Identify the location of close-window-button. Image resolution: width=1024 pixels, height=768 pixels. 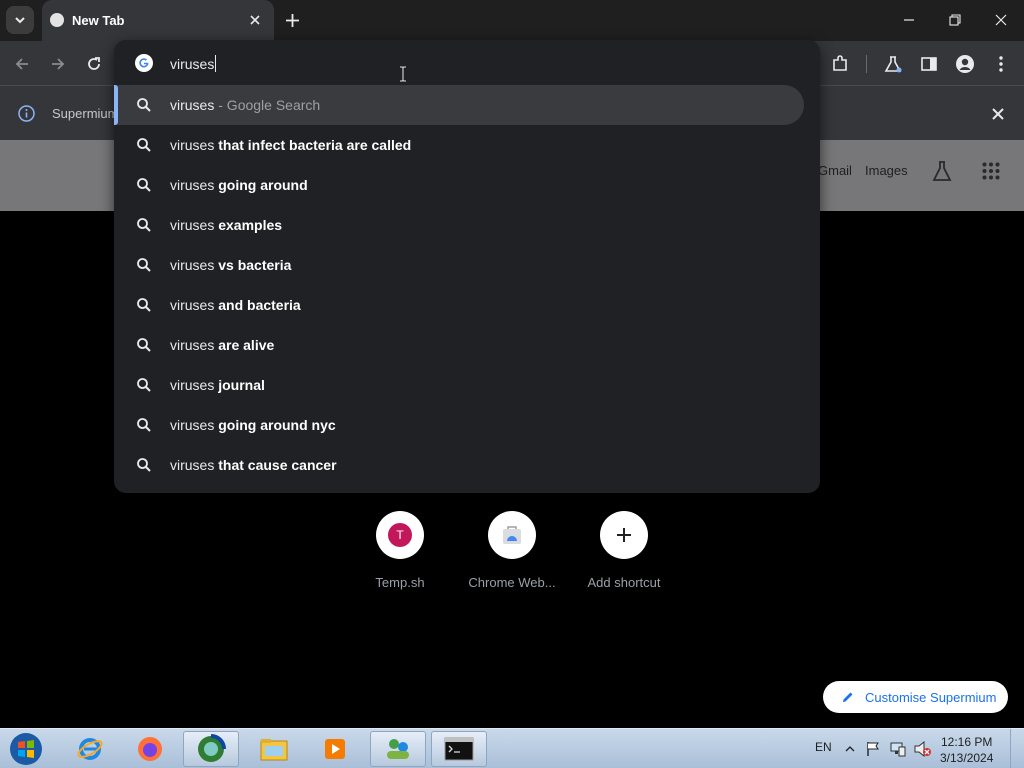
(1001, 20).